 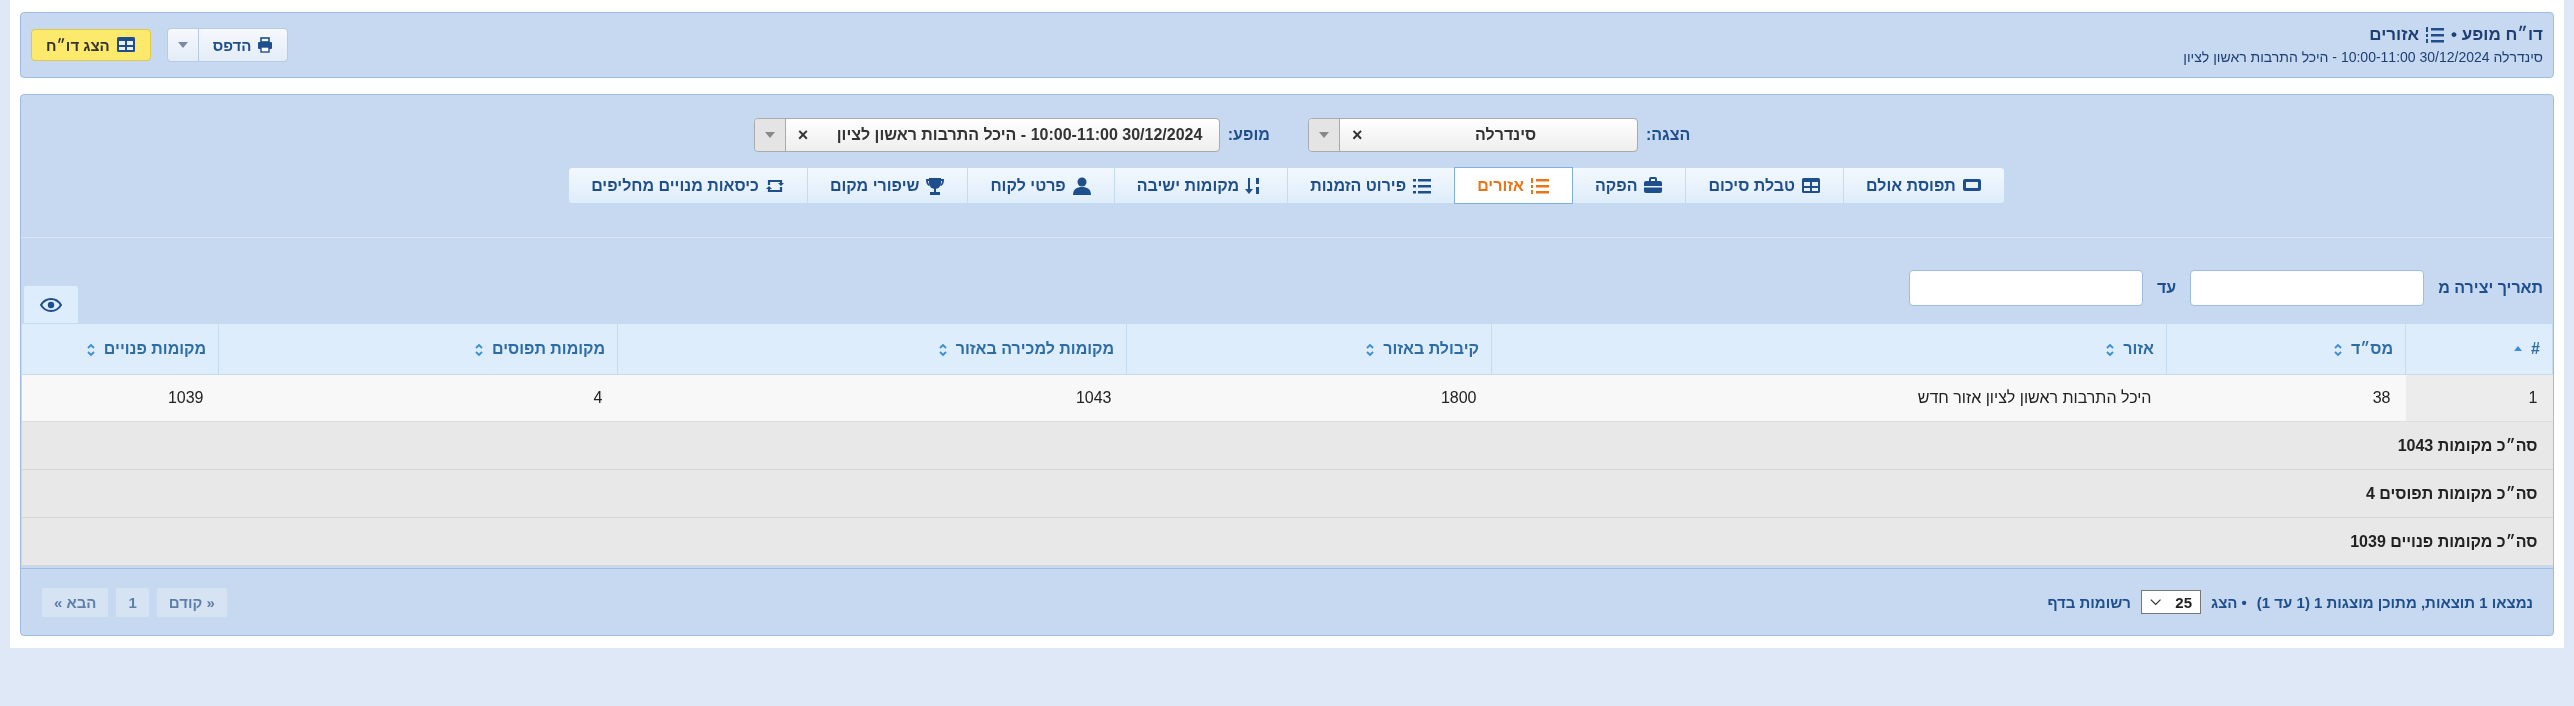 What do you see at coordinates (1371, 185) in the screenshot?
I see `tab: פירוט הזמנות` at bounding box center [1371, 185].